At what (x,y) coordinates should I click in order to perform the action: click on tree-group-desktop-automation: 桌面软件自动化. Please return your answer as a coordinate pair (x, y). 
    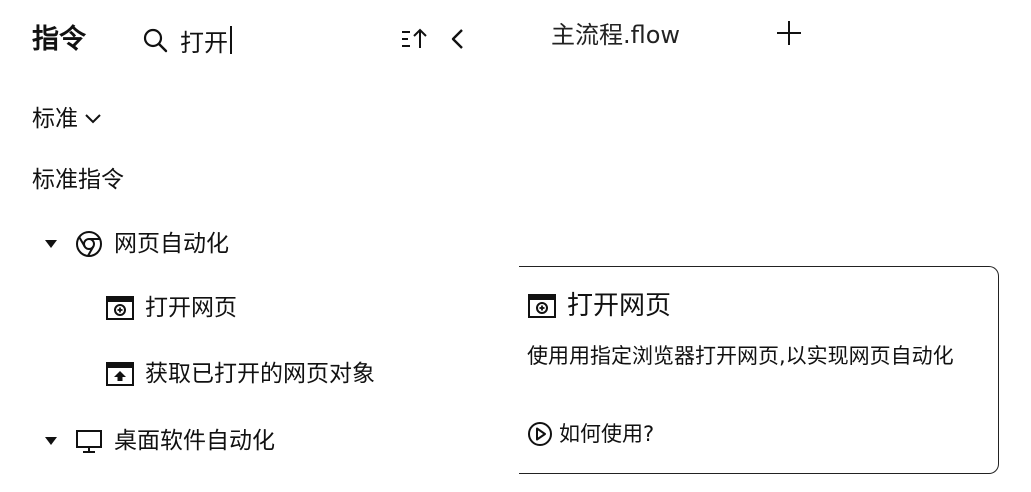
    Looking at the image, I should click on (158, 441).